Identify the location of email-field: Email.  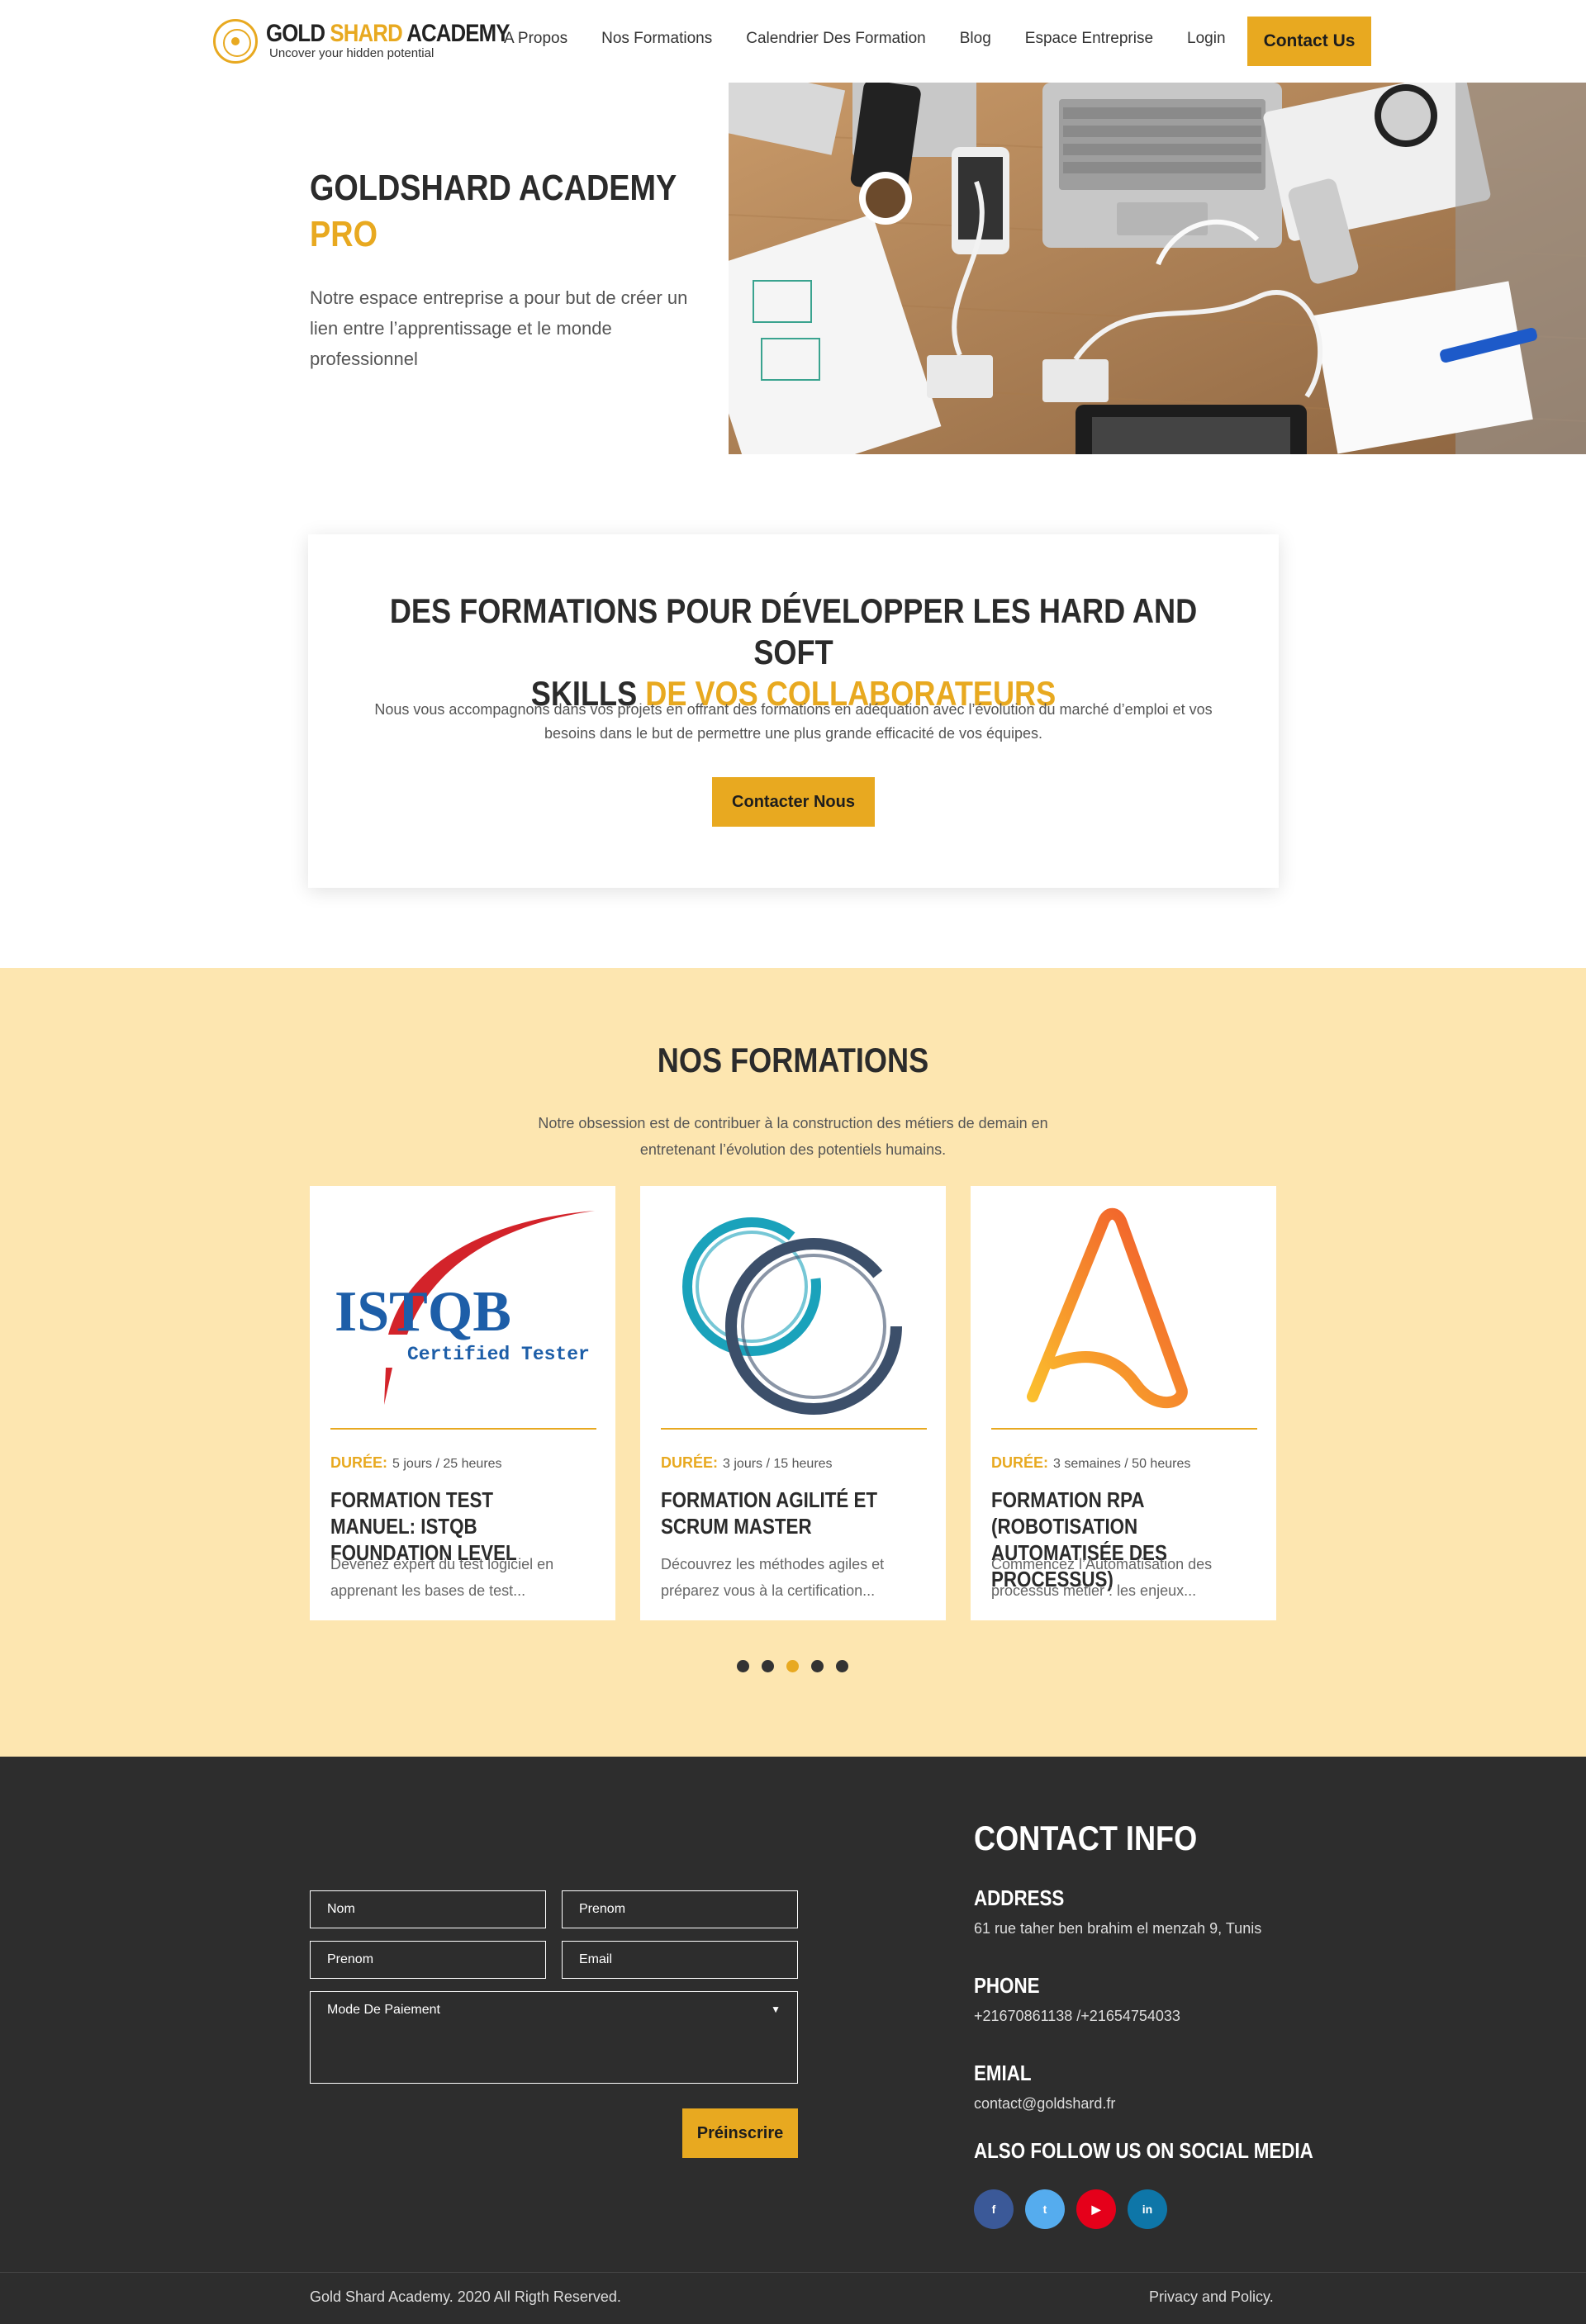
(680, 1960).